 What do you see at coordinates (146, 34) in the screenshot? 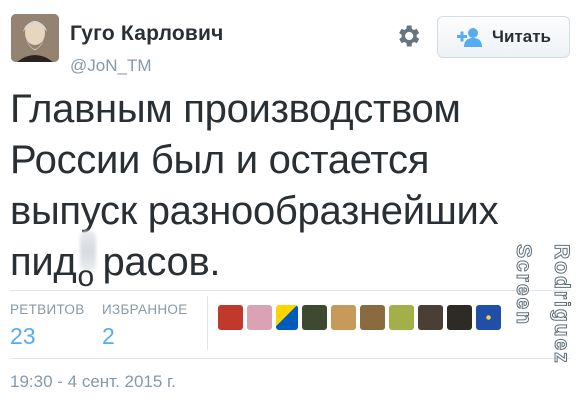
I see `author-name: Гуго Карлович` at bounding box center [146, 34].